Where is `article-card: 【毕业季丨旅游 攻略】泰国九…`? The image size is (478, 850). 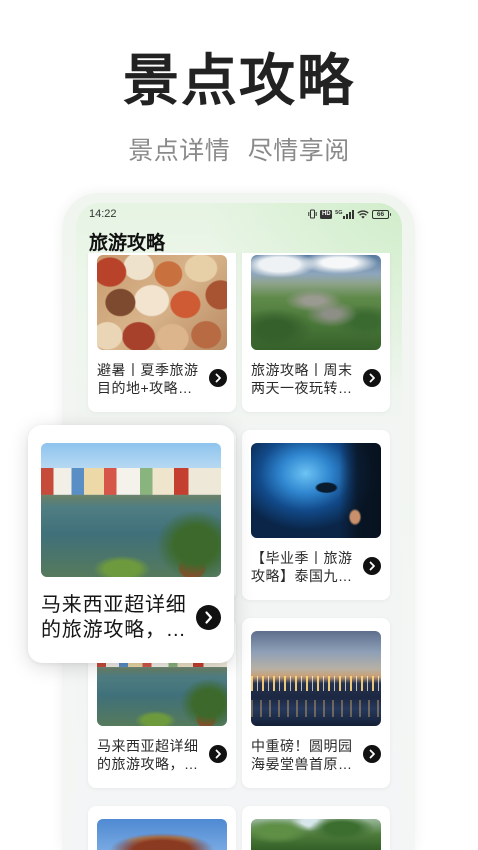
article-card: 【毕业季丨旅游 攻略】泰国九… is located at coordinates (316, 515).